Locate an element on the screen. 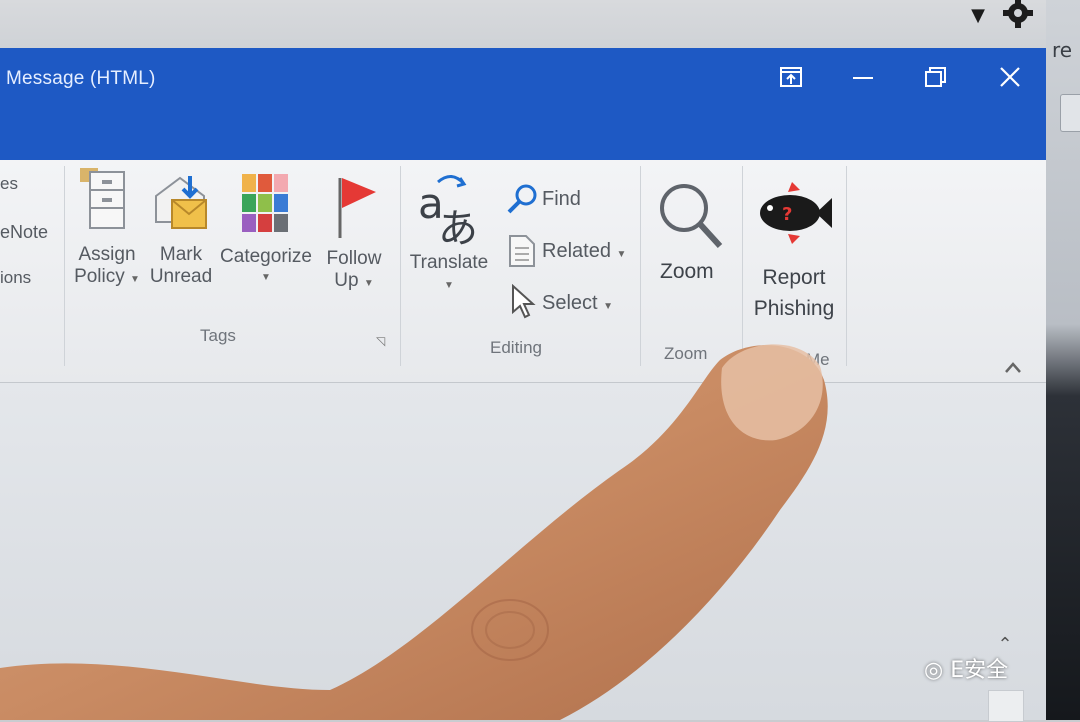 This screenshot has width=1080, height=722. related-button: Related ▼ is located at coordinates (584, 251).